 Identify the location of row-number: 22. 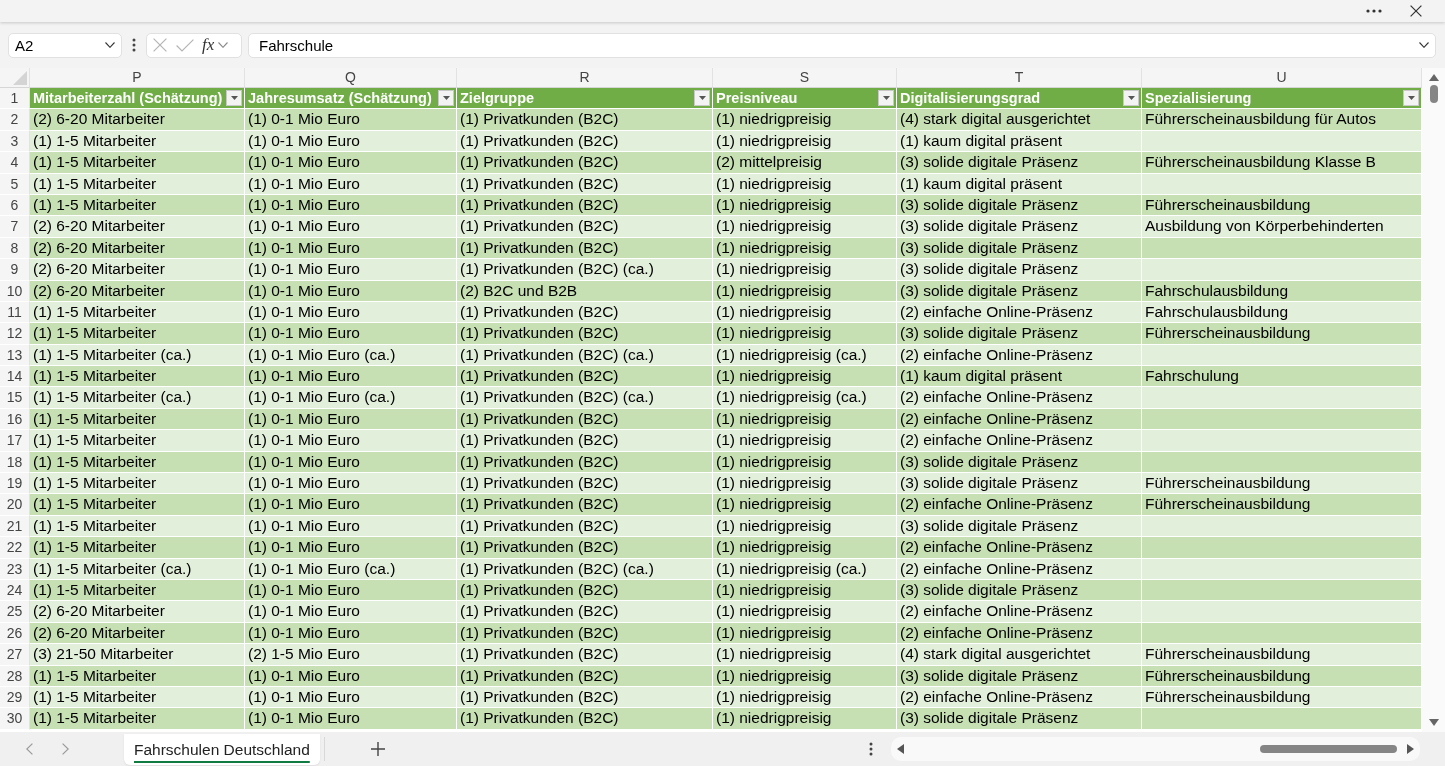
(15, 548).